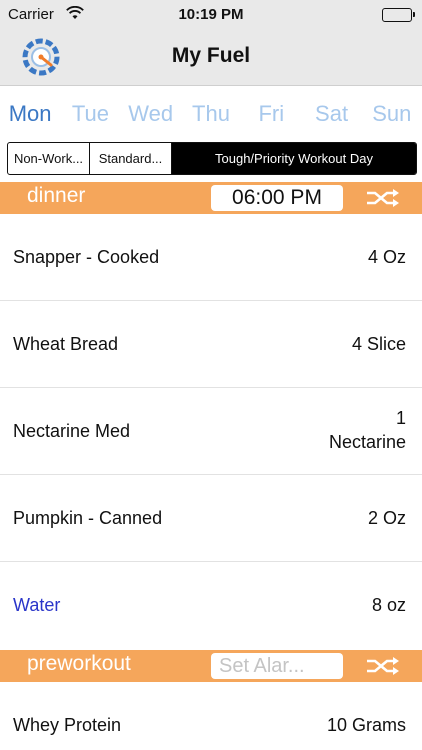 The height and width of the screenshot is (750, 422). What do you see at coordinates (66, 344) in the screenshot?
I see `food-name: Wheat Bread` at bounding box center [66, 344].